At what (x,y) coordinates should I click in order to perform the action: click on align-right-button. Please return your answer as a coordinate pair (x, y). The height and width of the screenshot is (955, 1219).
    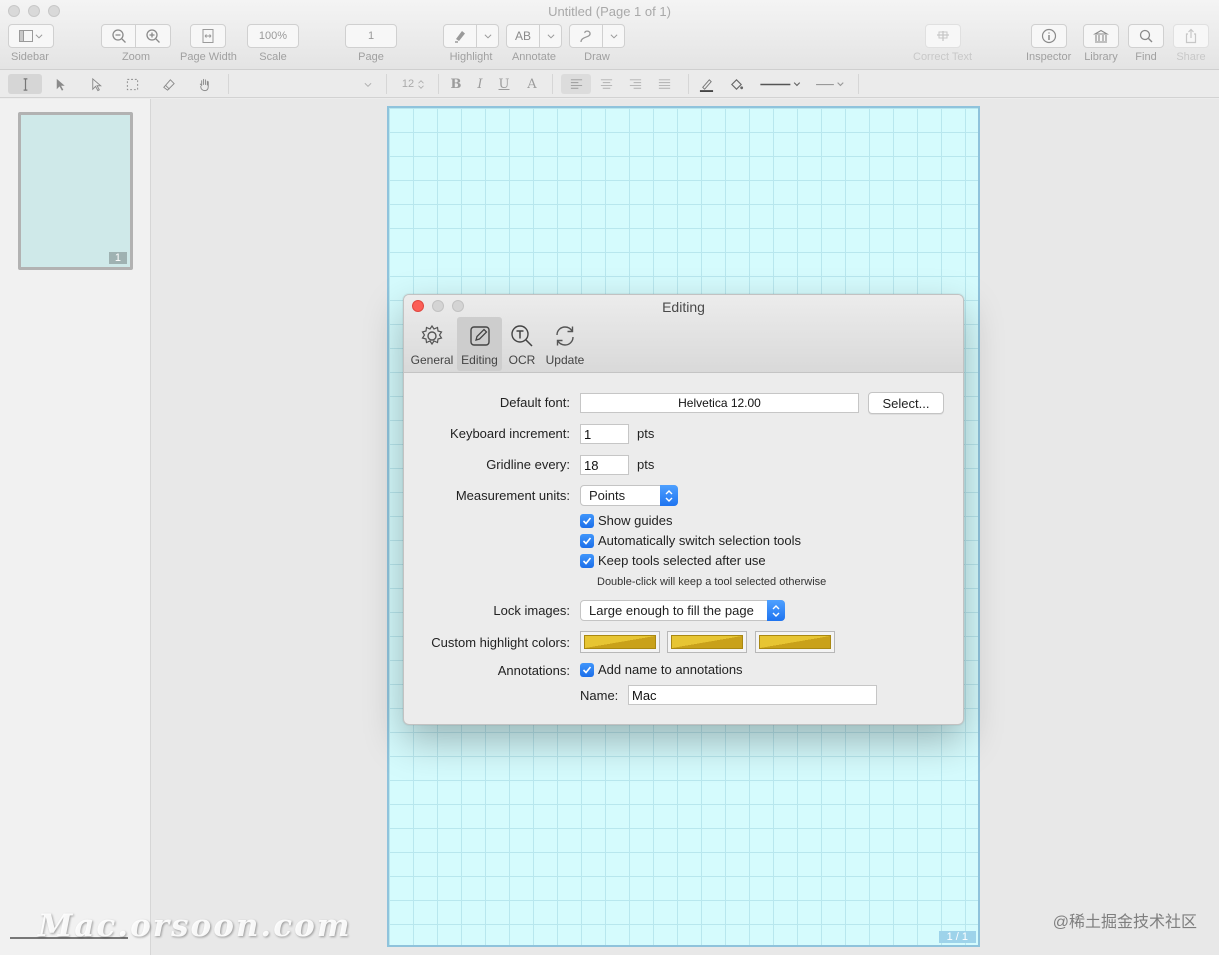
    Looking at the image, I should click on (635, 84).